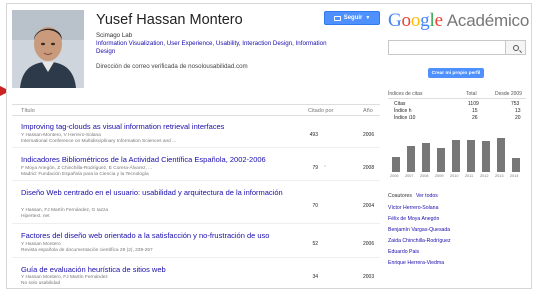  I want to click on cited-by-link: 70, so click(315, 206).